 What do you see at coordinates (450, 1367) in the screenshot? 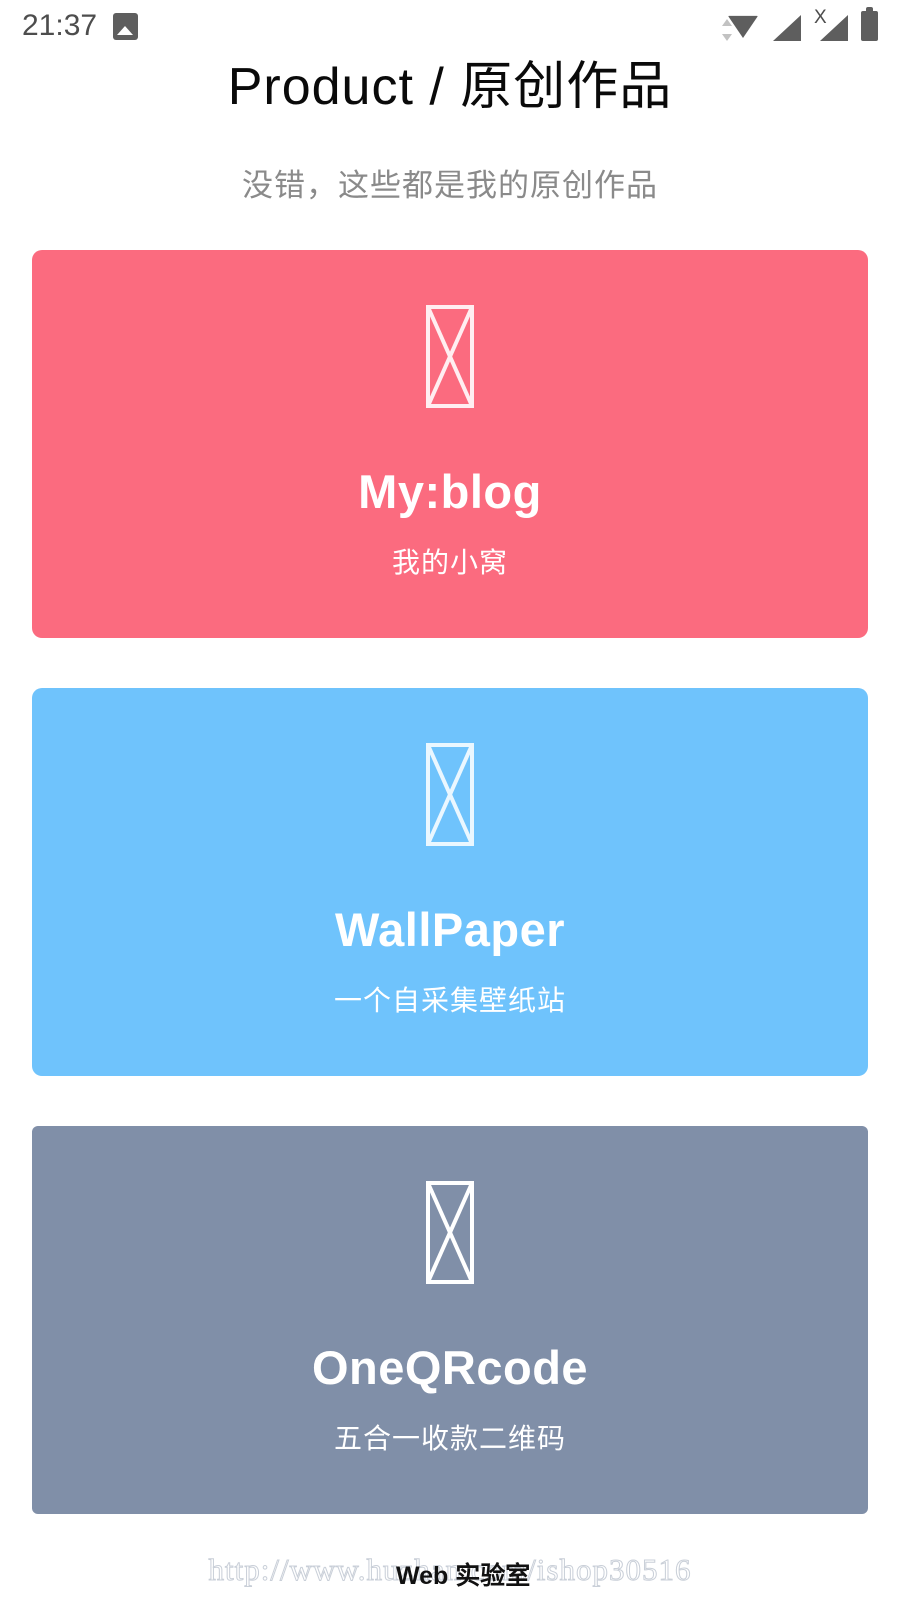
I see `product-card-title: OneQRcode` at bounding box center [450, 1367].